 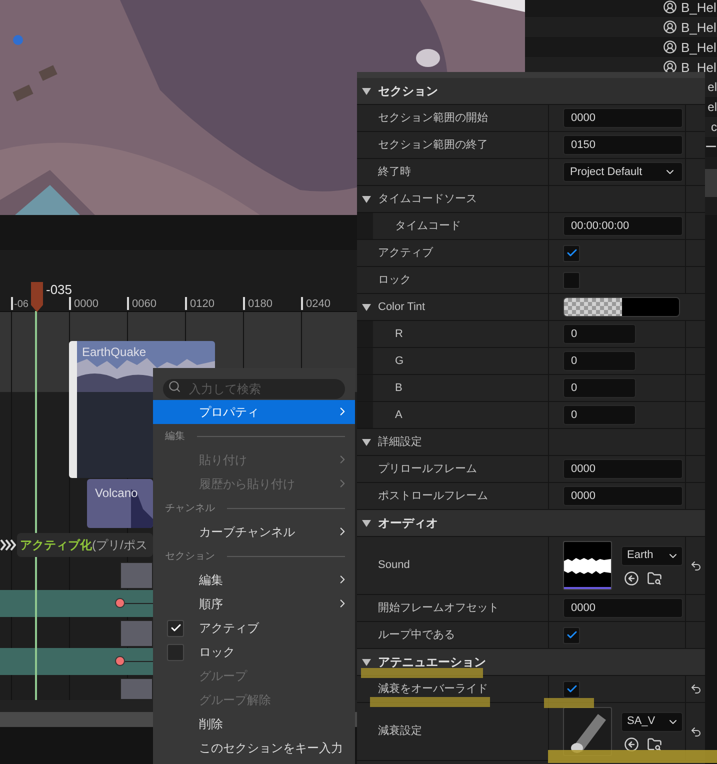 I want to click on property-label: ループ中である, so click(x=416, y=635).